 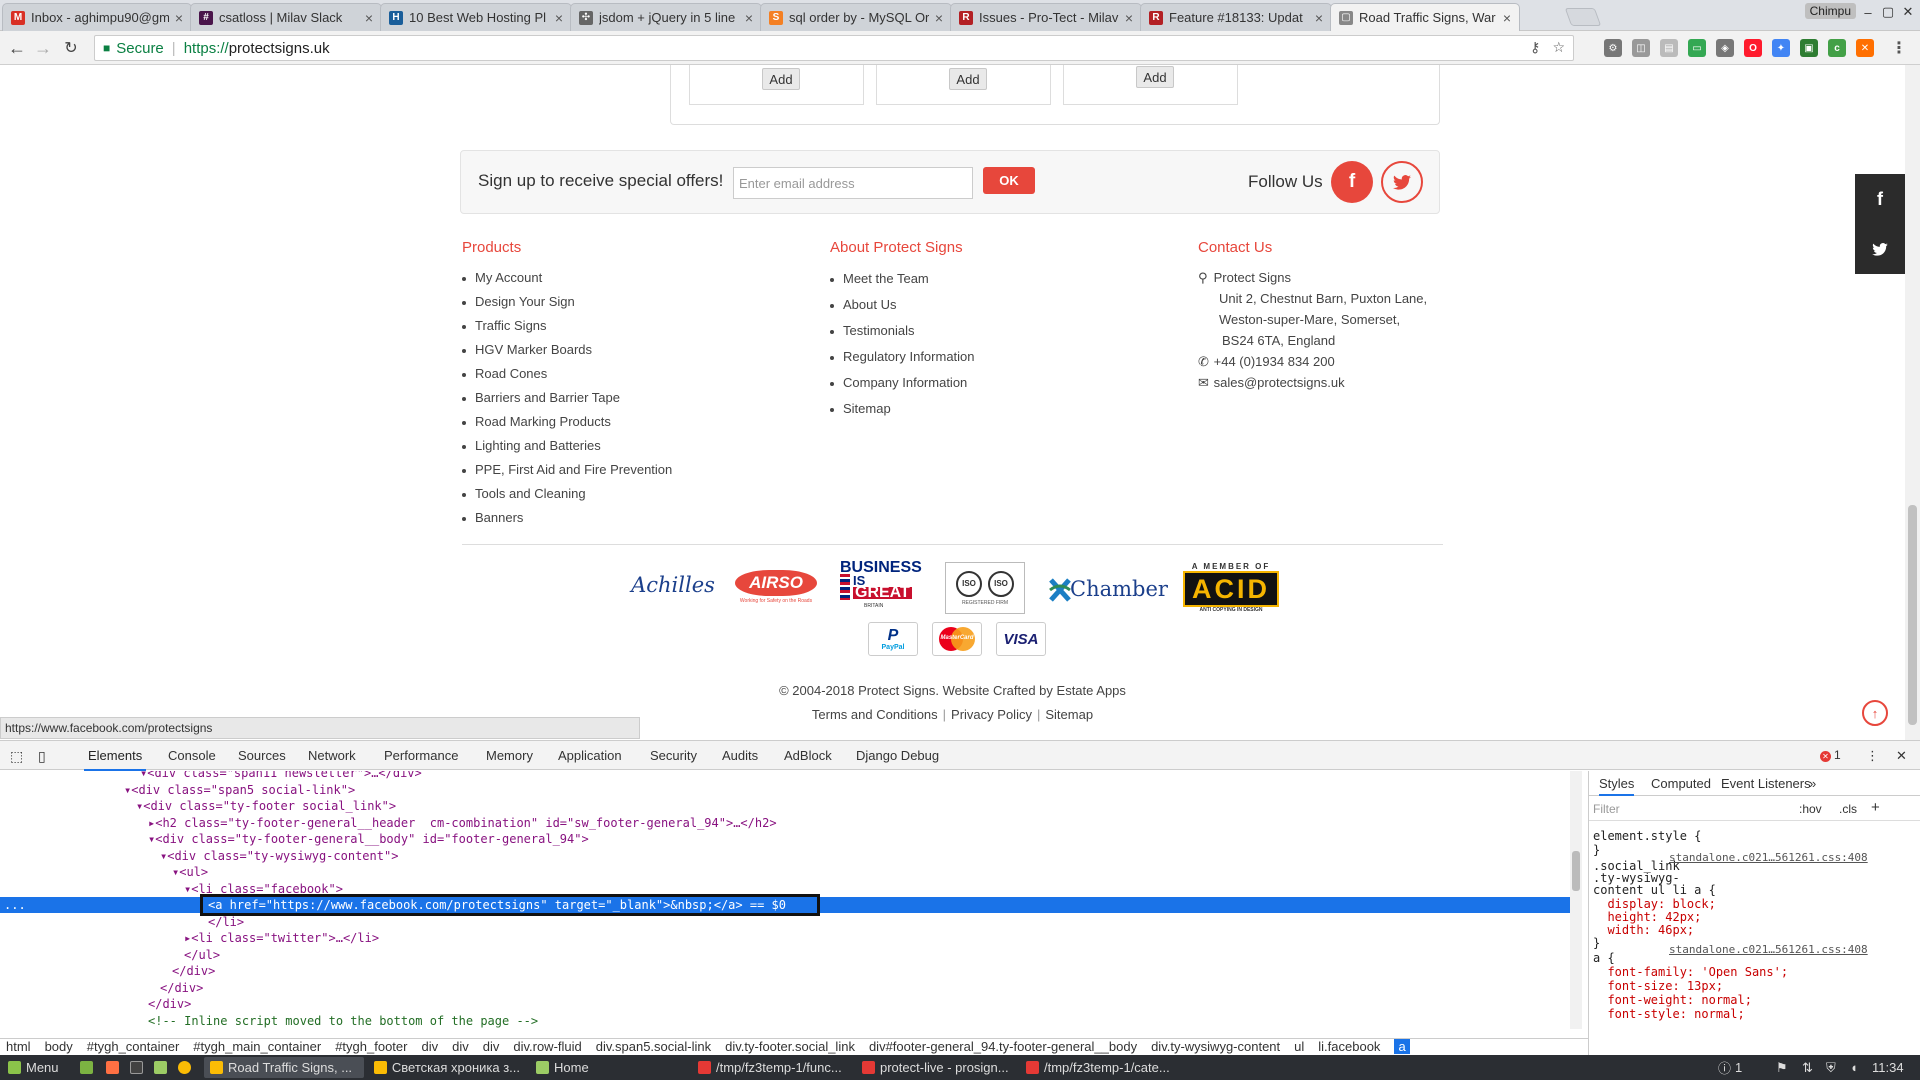 What do you see at coordinates (1908, 12) in the screenshot?
I see `close-window-icon: ✕` at bounding box center [1908, 12].